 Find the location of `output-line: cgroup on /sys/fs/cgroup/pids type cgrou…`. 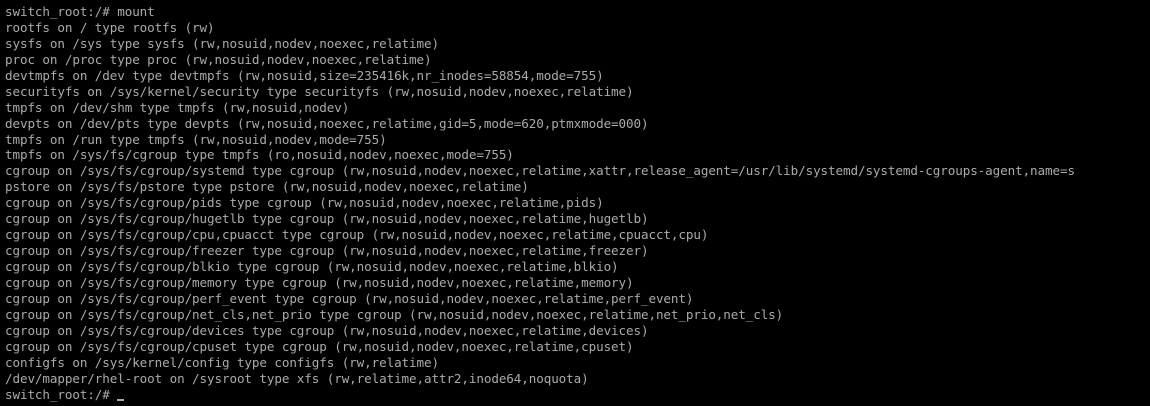

output-line: cgroup on /sys/fs/cgroup/pids type cgrou… is located at coordinates (304, 203).